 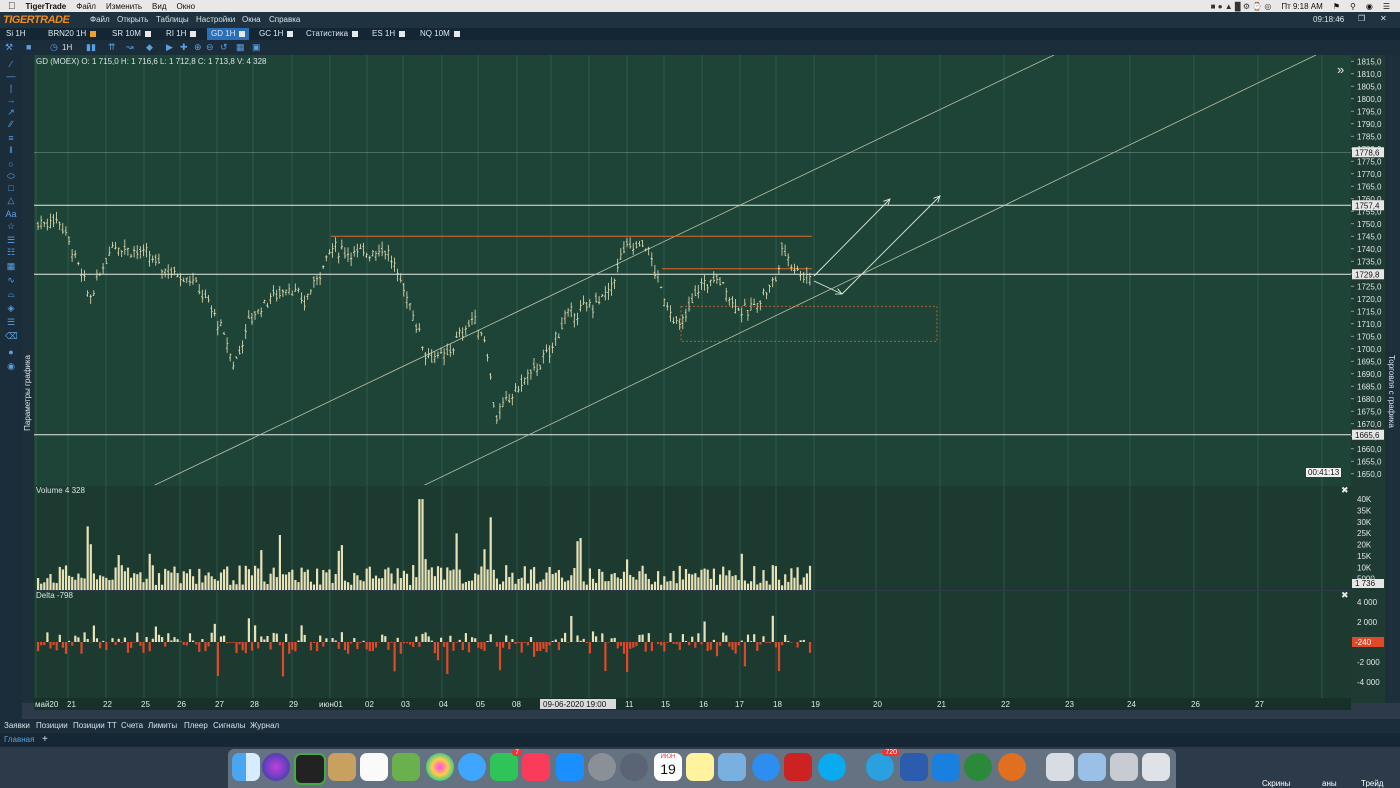 What do you see at coordinates (11, 280) in the screenshot?
I see `polyline-tool-icon: ∿` at bounding box center [11, 280].